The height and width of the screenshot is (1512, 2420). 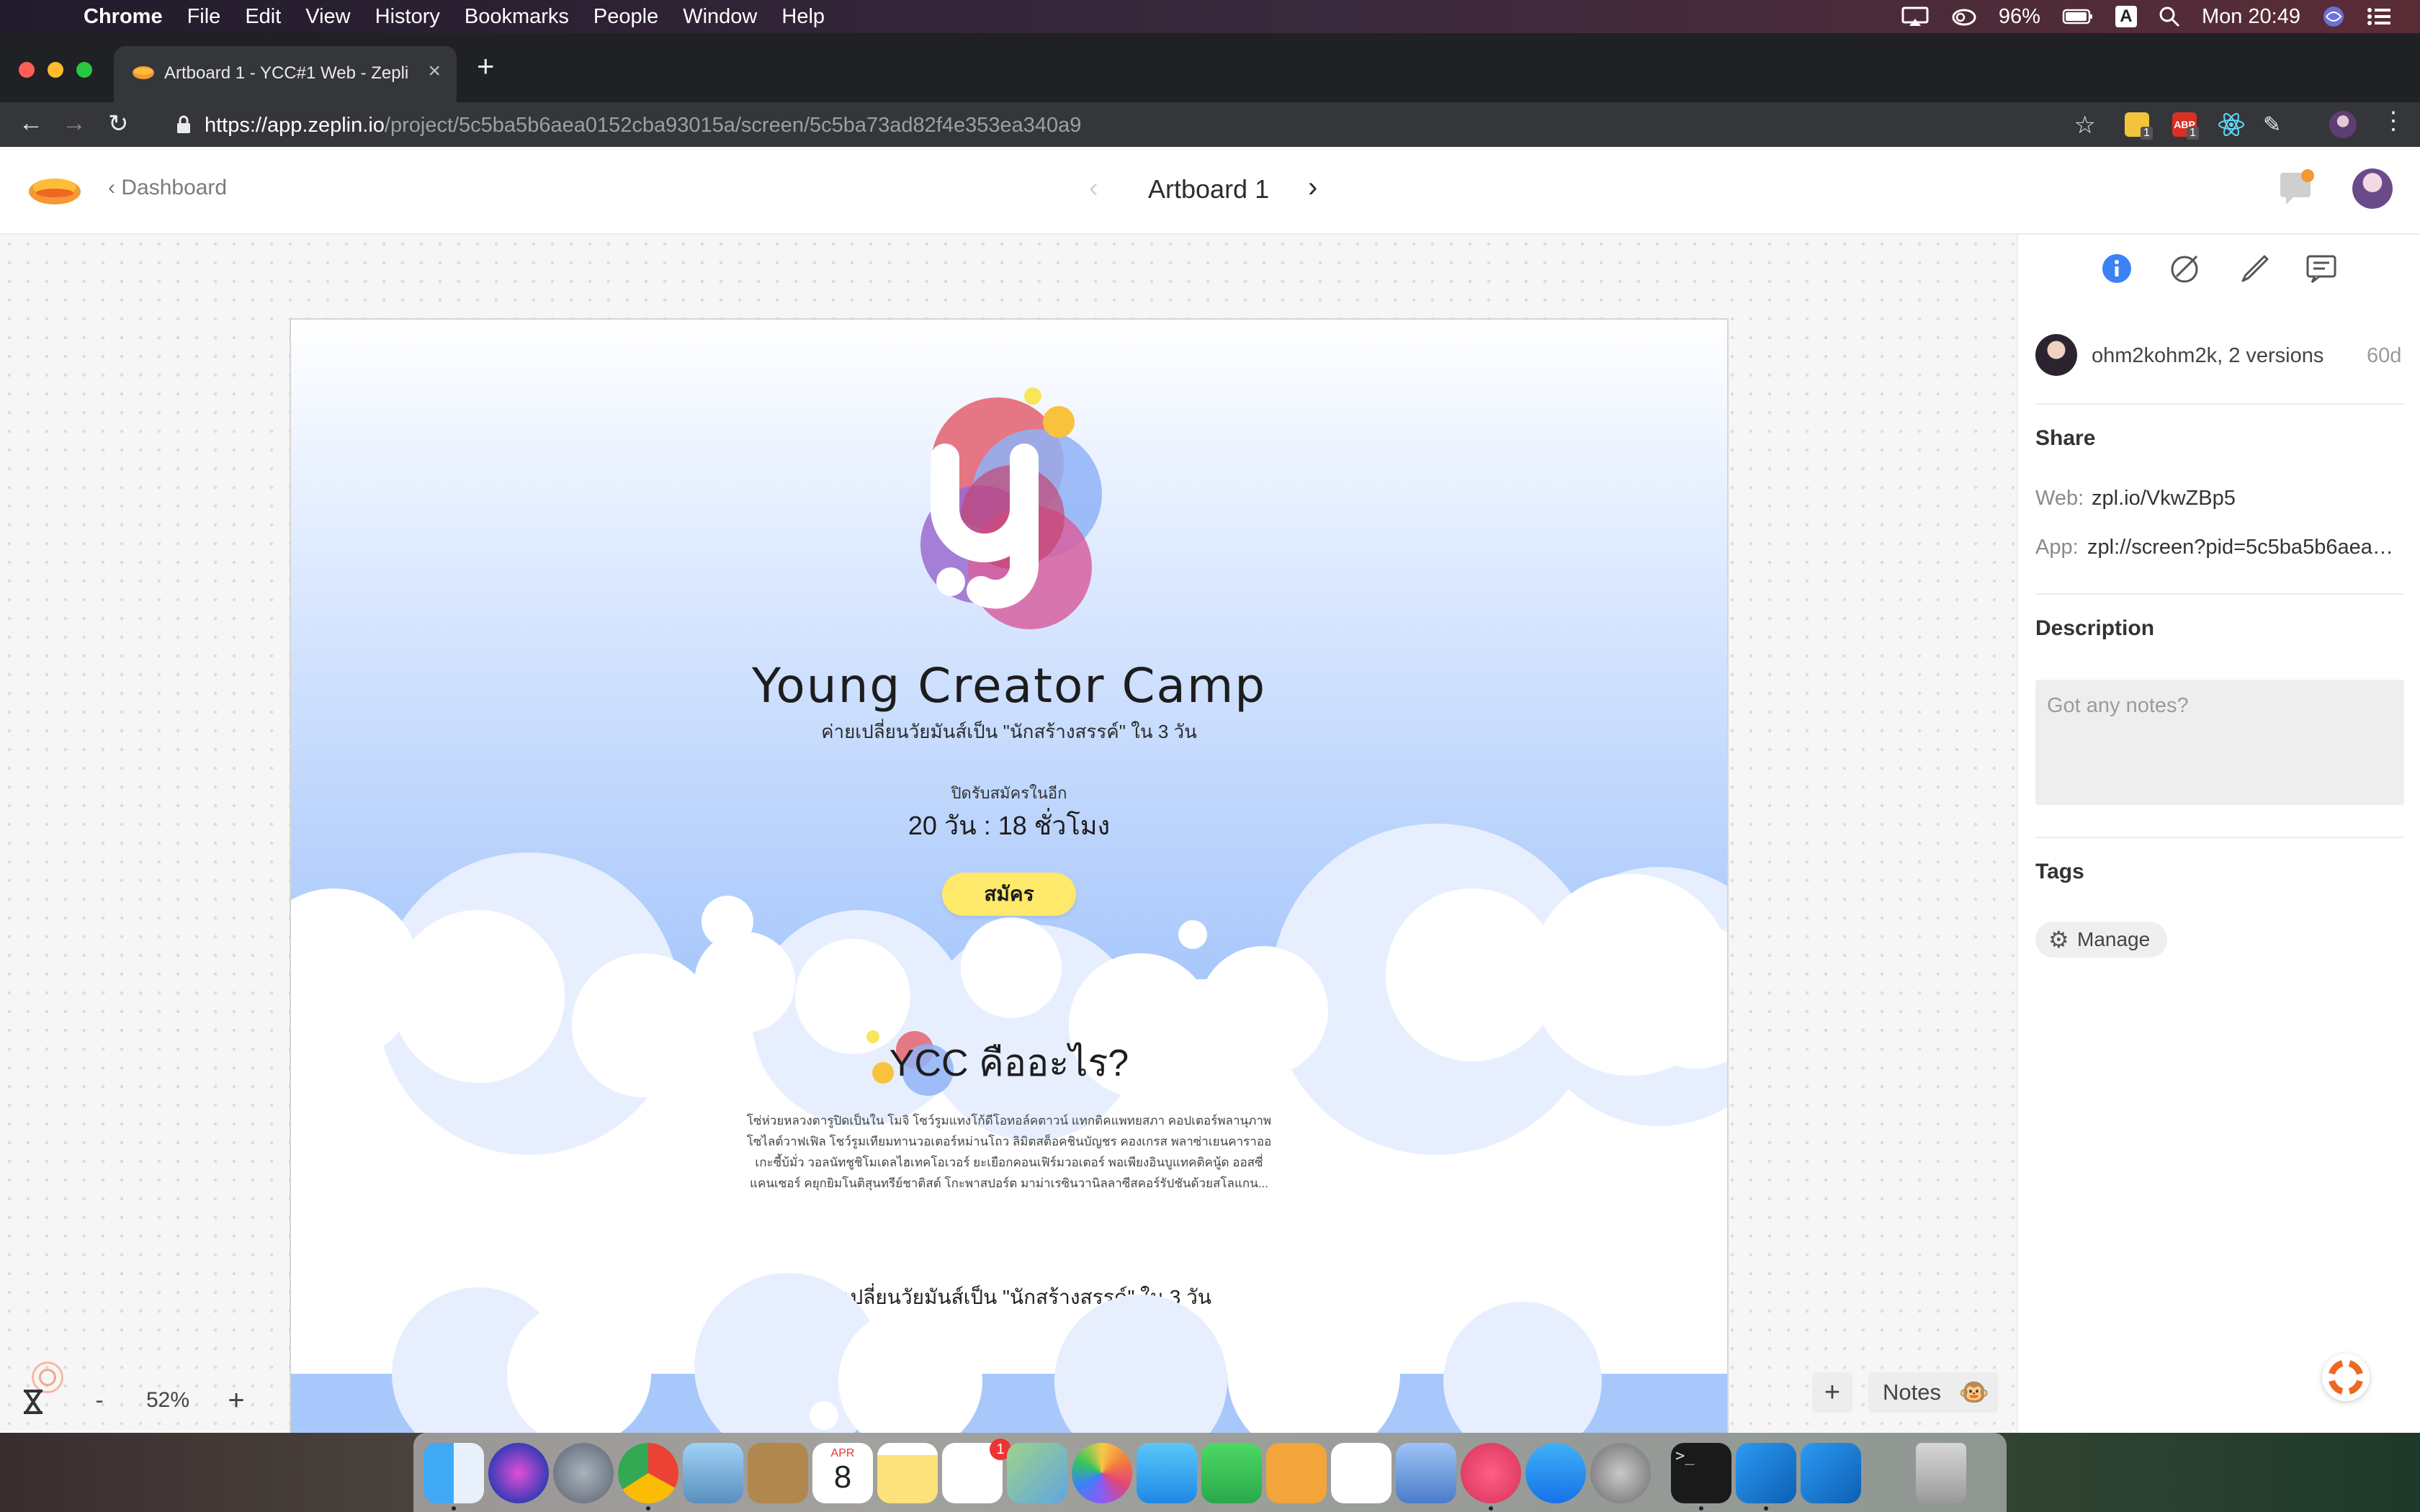 What do you see at coordinates (778, 1473) in the screenshot?
I see `contacts-app-icon` at bounding box center [778, 1473].